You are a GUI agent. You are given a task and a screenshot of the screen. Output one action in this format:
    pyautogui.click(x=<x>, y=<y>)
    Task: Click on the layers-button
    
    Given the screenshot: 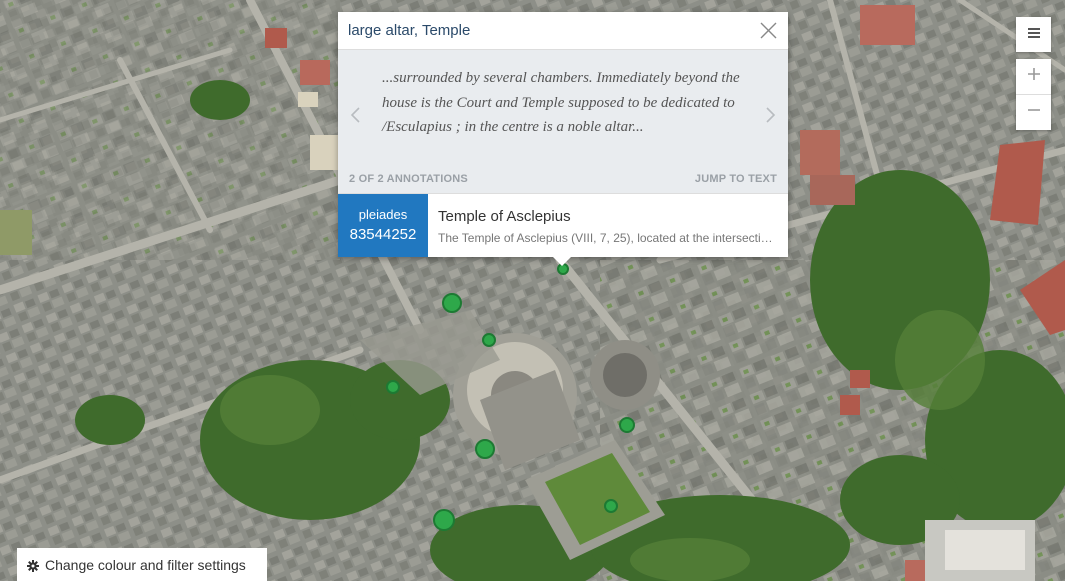 What is the action you would take?
    pyautogui.click(x=1033, y=34)
    